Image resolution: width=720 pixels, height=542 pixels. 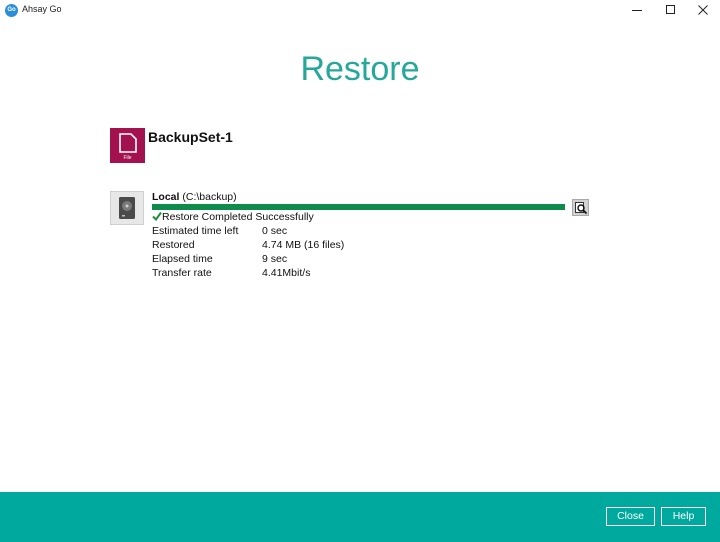 I want to click on title-bar: Go Ahsay Go, so click(x=360, y=10).